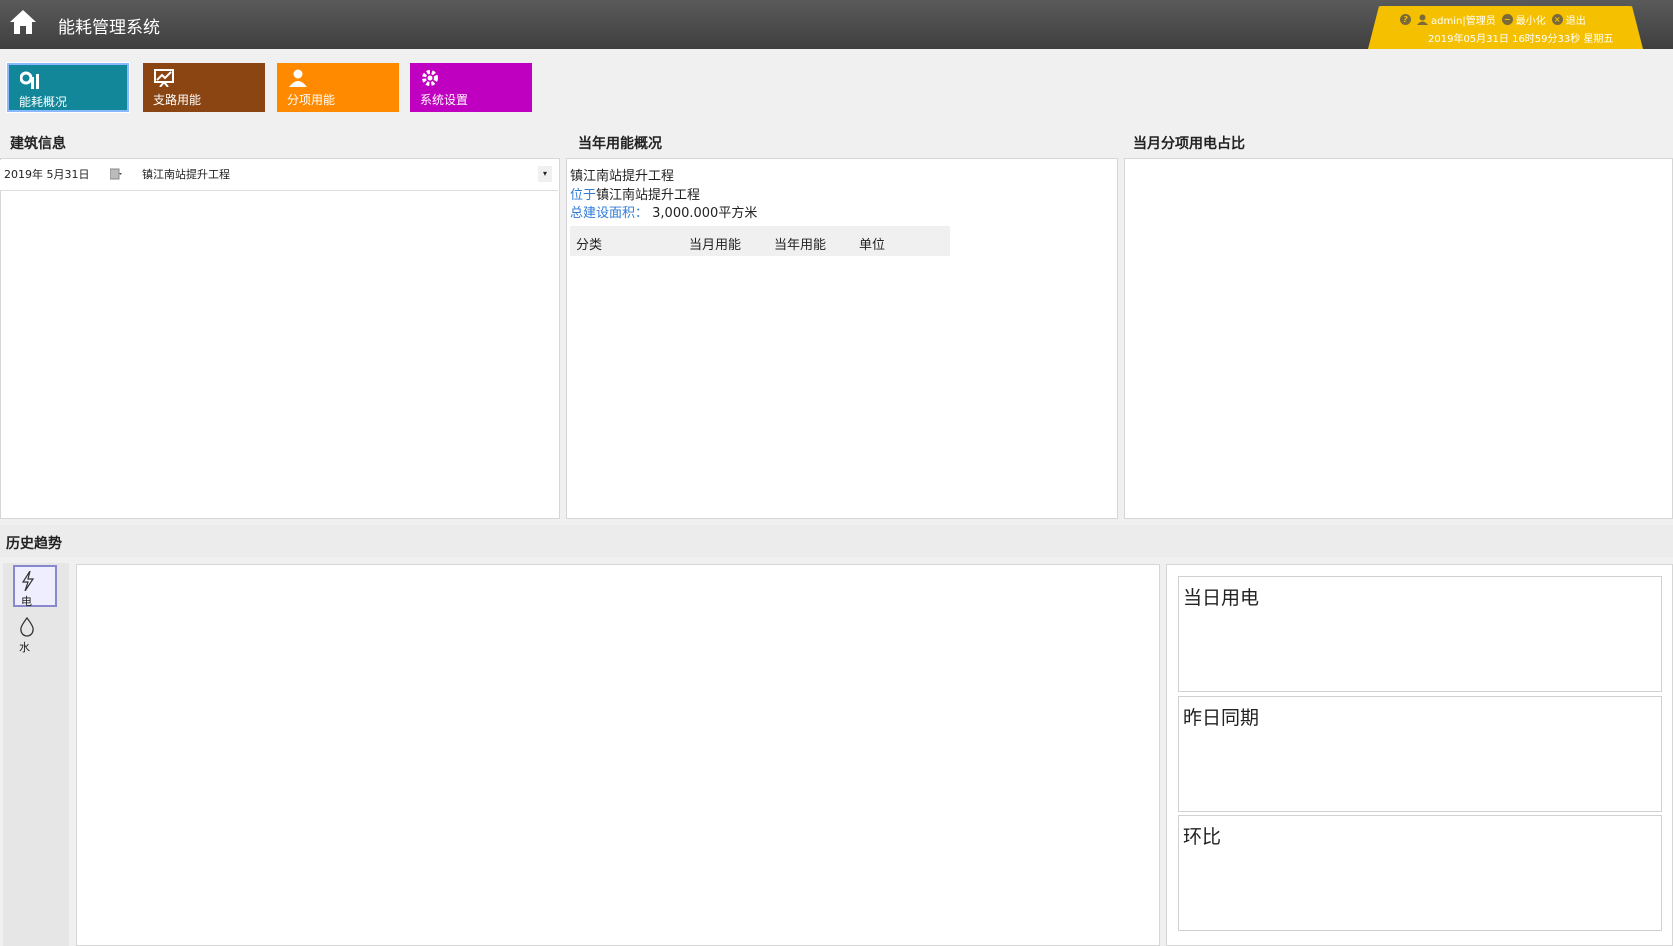 The height and width of the screenshot is (946, 1673). Describe the element at coordinates (1420, 634) in the screenshot. I see `stat-today-electricity: 当日用电` at that location.